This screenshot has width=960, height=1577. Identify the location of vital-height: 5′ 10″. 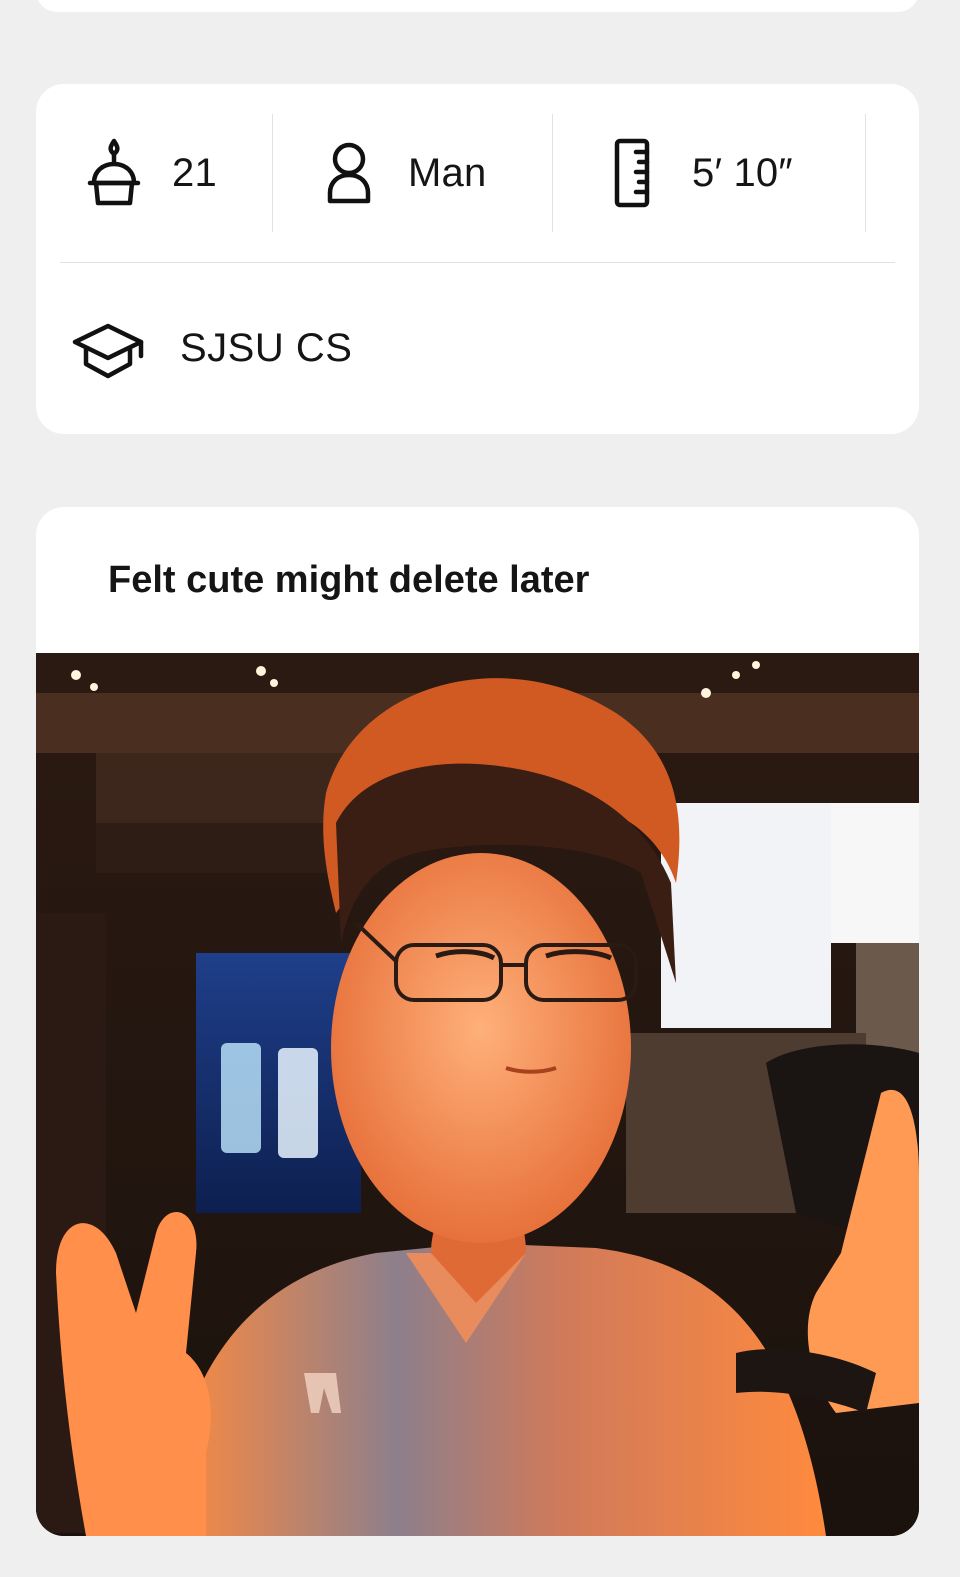
(703, 173).